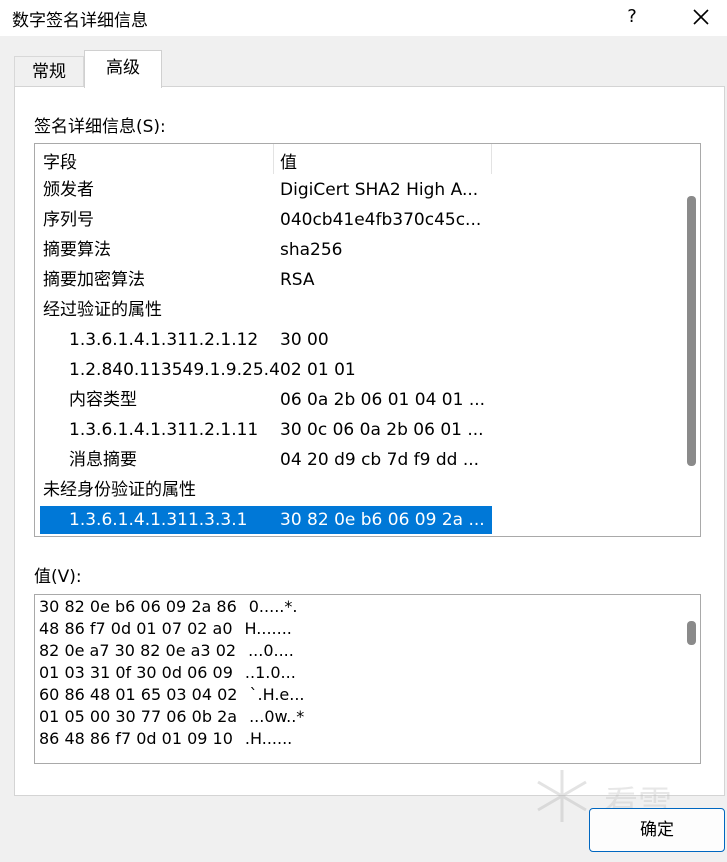  I want to click on list-header: 字段 值, so click(359, 160).